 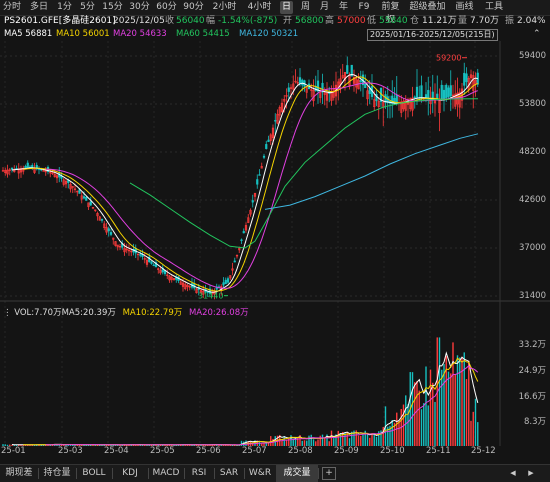 I want to click on volume-settings-icon: ⋮, so click(x=7, y=313).